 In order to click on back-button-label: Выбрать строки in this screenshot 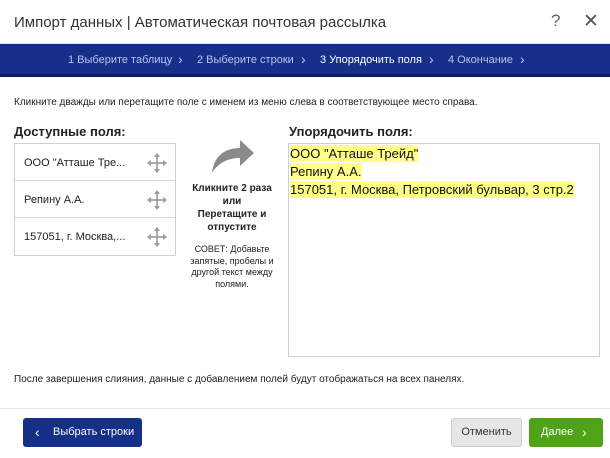, I will do `click(94, 432)`.